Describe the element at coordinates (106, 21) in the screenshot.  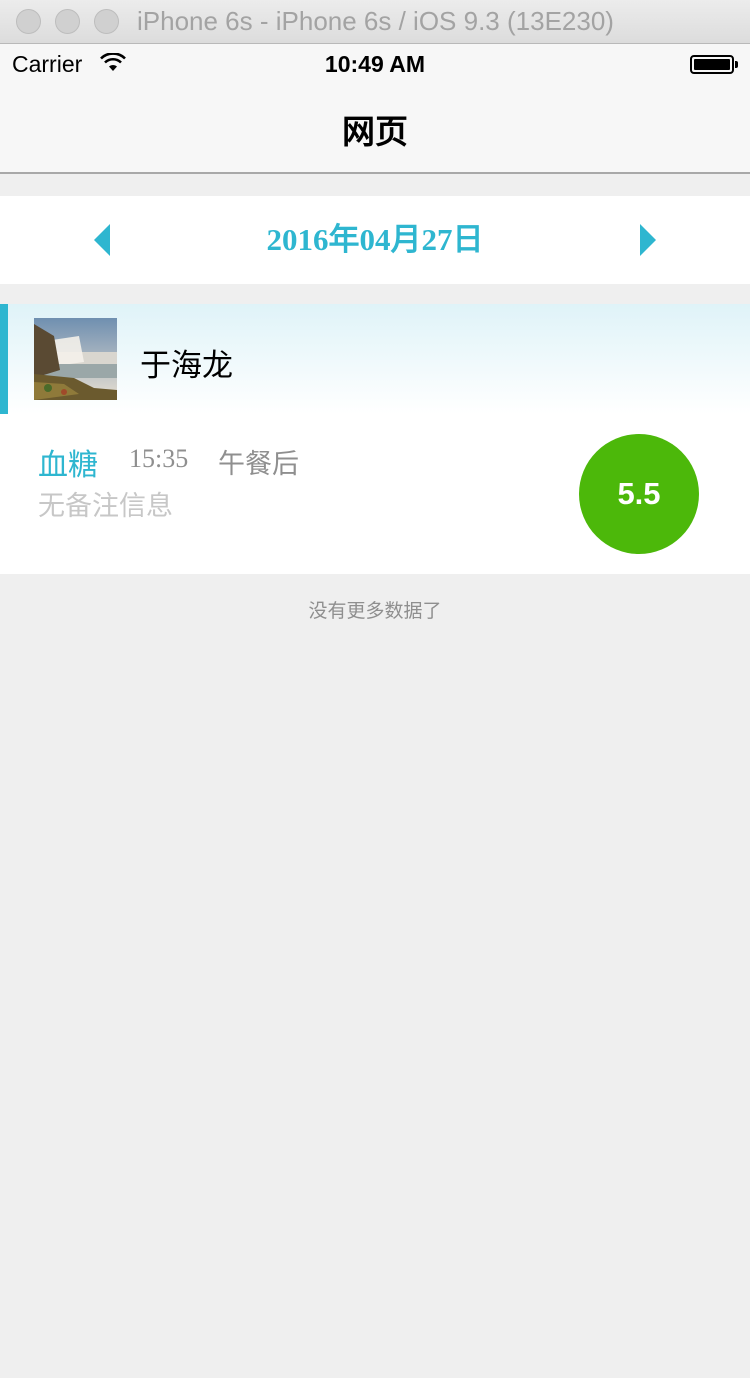
I see `zoom-window-button` at that location.